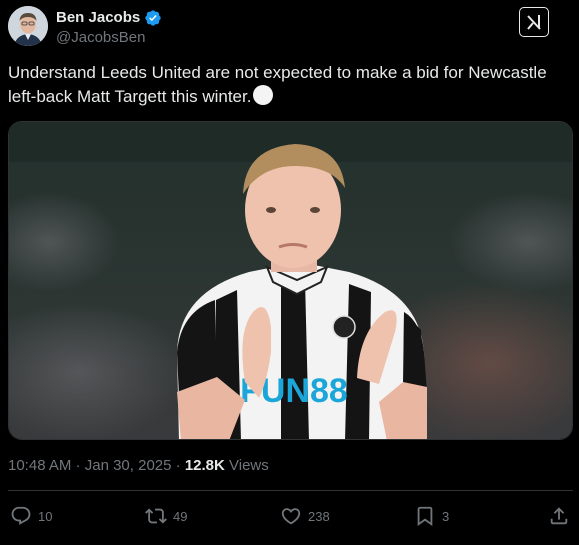 The image size is (579, 545). I want to click on verified-badge-icon, so click(153, 18).